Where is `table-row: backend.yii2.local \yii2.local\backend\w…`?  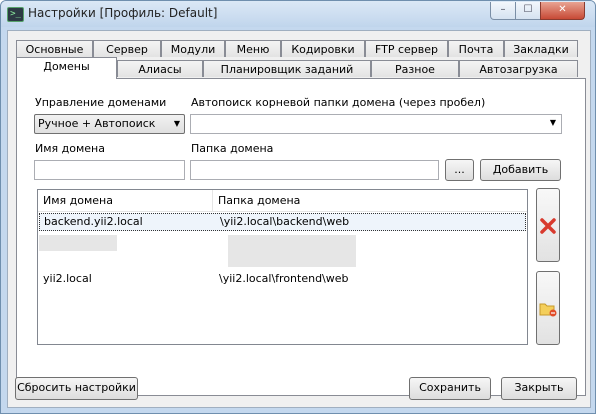 table-row: backend.yii2.local \yii2.local\backend\w… is located at coordinates (282, 222).